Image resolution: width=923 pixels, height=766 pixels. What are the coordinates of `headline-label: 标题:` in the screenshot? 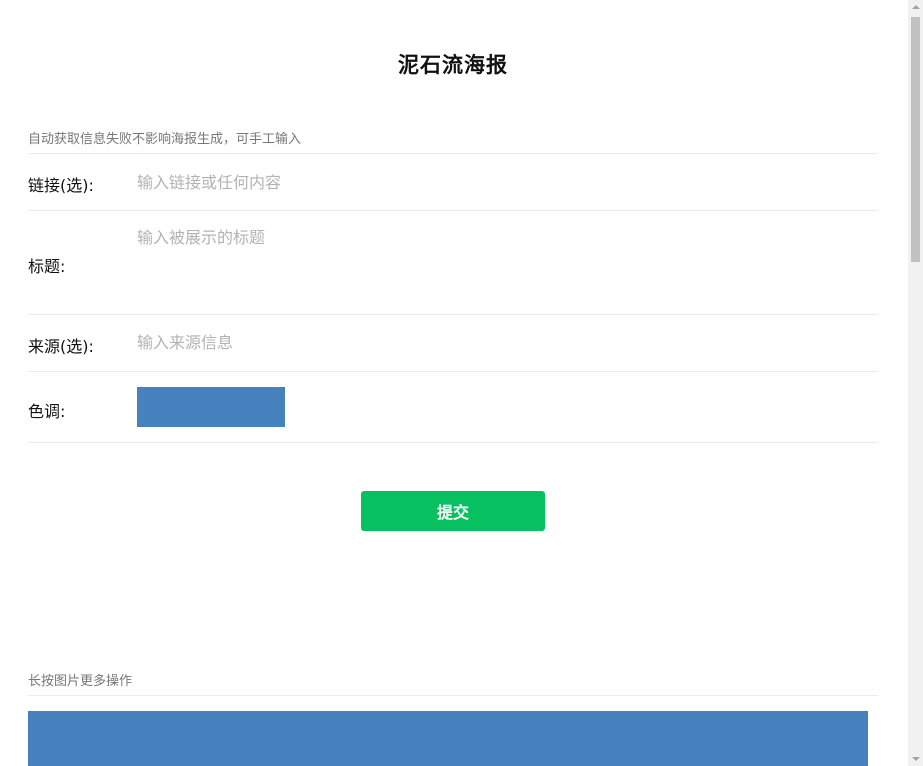 It's located at (47, 266).